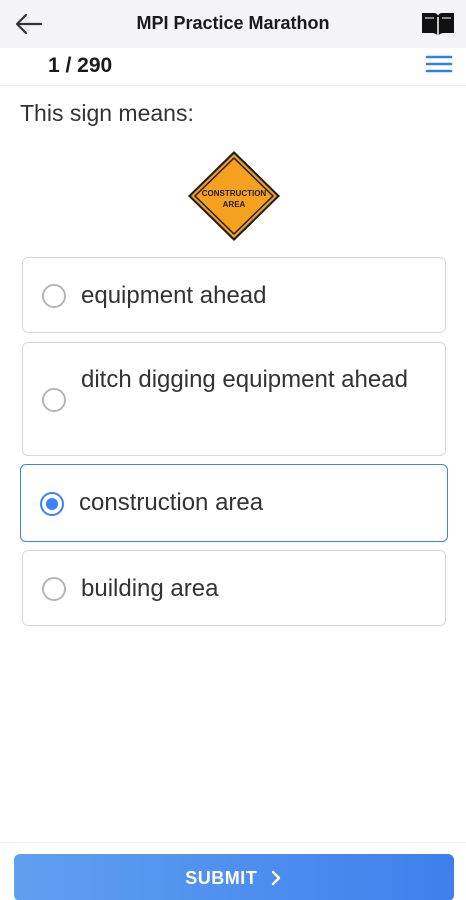 The image size is (466, 900). What do you see at coordinates (234, 399) in the screenshot?
I see `answer-option-2: ditch digging equipment ahead` at bounding box center [234, 399].